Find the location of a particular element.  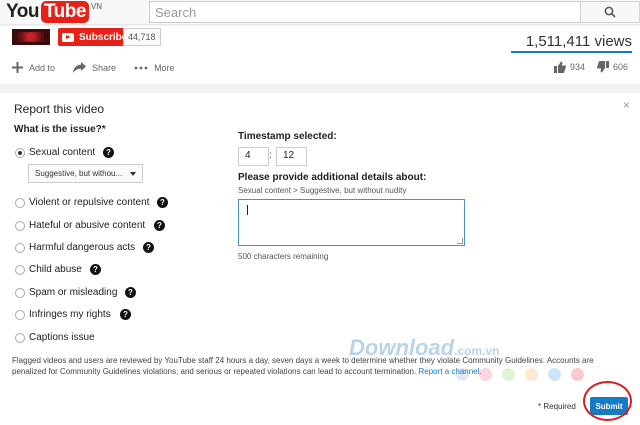

thumbs-up-icon is located at coordinates (560, 67).